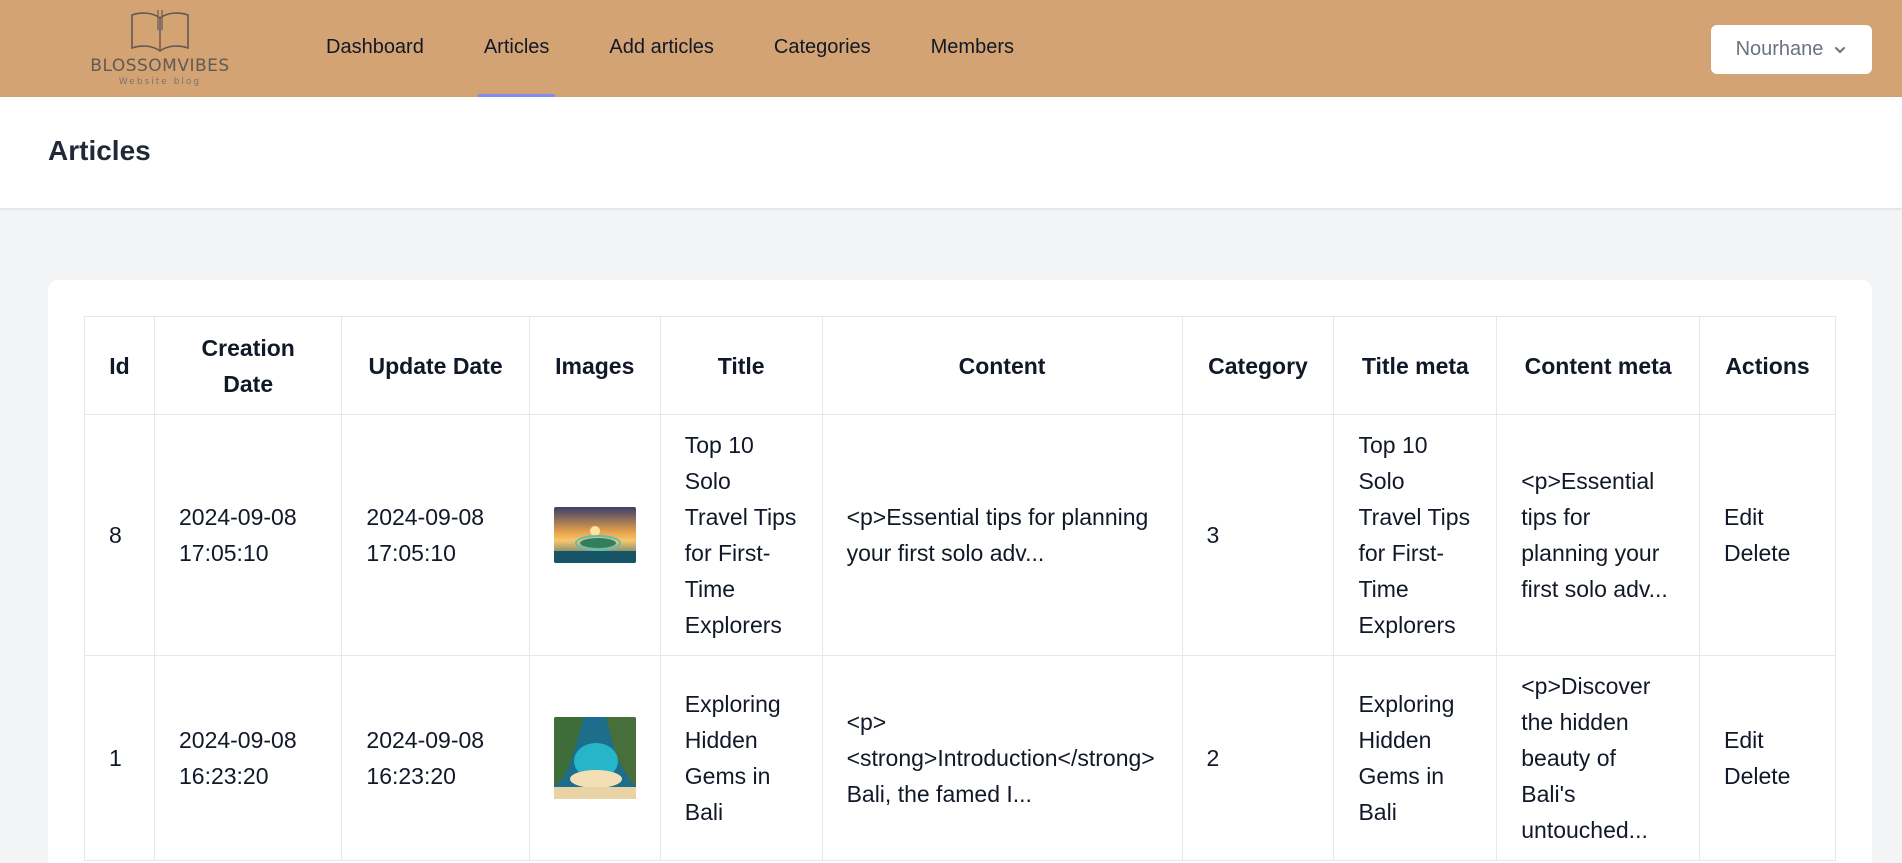 This screenshot has width=1902, height=863. What do you see at coordinates (248, 758) in the screenshot?
I see `cell-creation-date: 2024-09-08 16:23:20` at bounding box center [248, 758].